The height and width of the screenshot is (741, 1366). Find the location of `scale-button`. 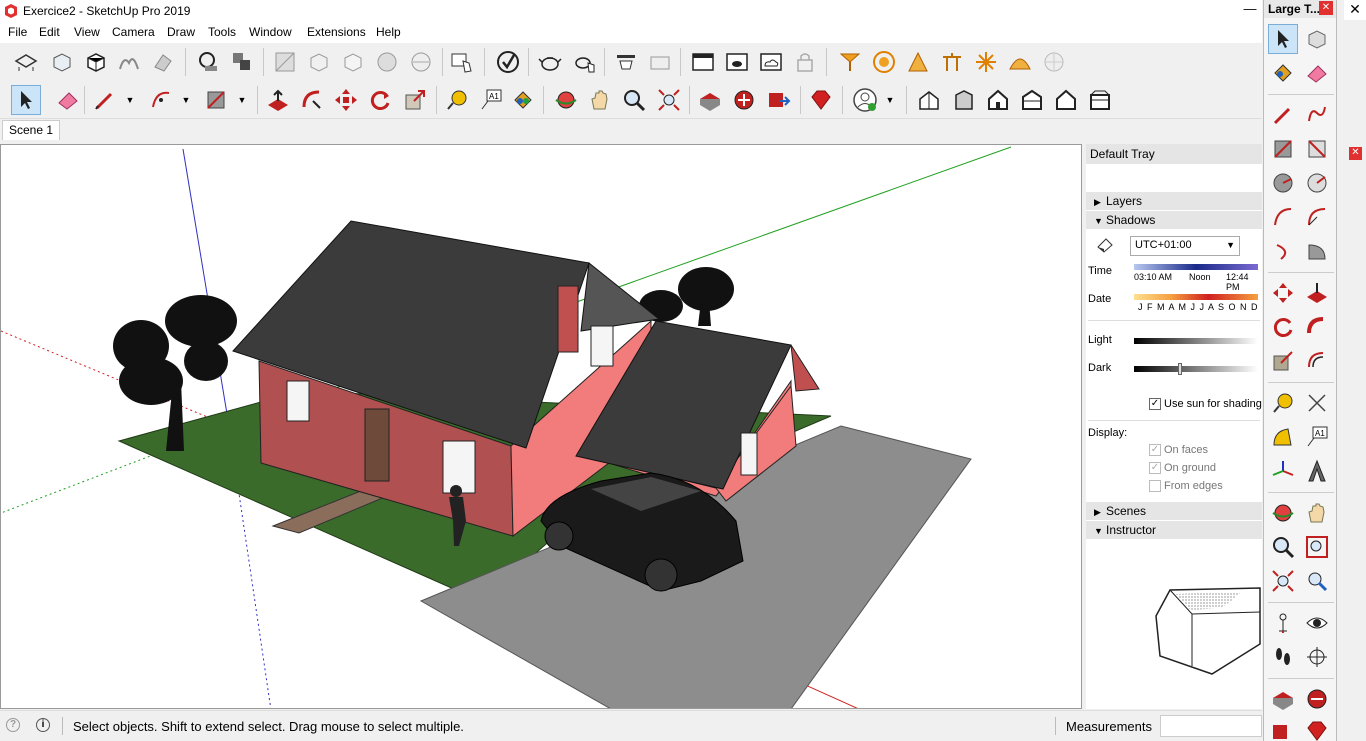

scale-button is located at coordinates (415, 100).